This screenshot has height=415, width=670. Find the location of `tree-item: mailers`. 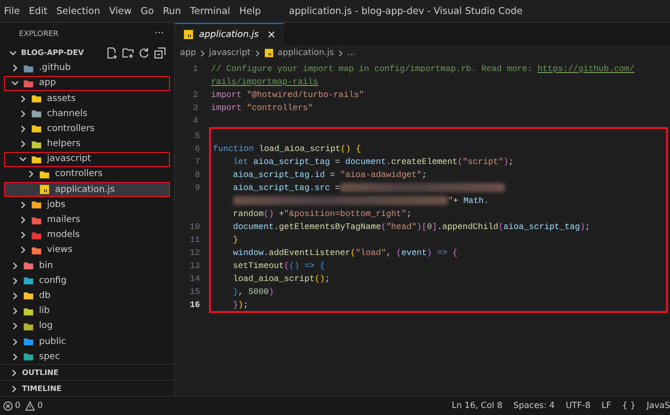

tree-item: mailers is located at coordinates (87, 220).